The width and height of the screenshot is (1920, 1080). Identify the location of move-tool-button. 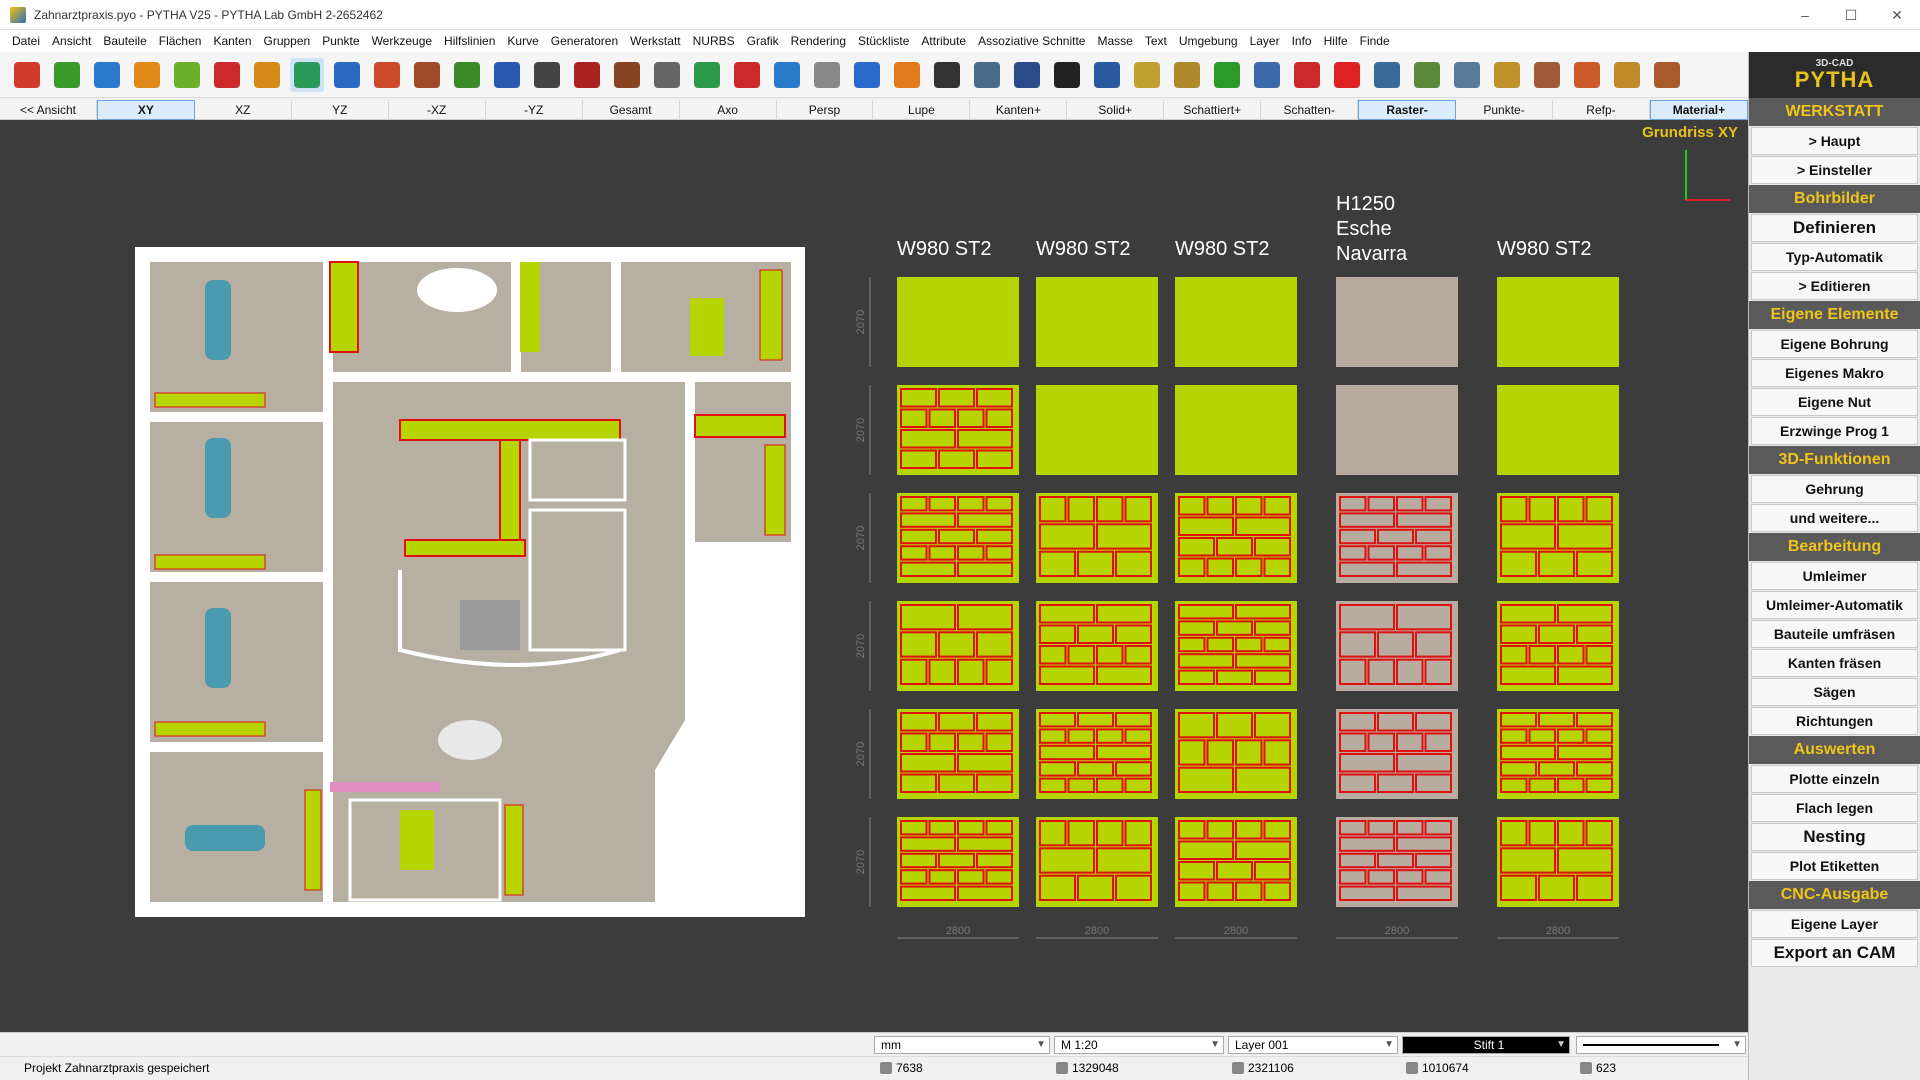
(1387, 75).